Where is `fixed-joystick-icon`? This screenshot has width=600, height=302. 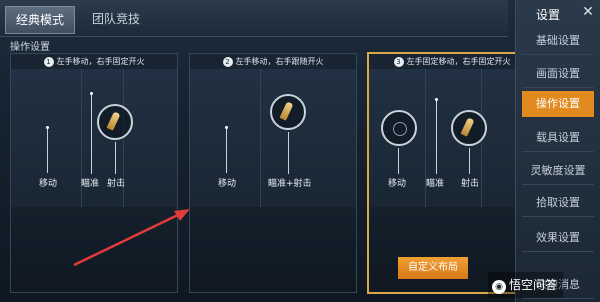 fixed-joystick-icon is located at coordinates (399, 128).